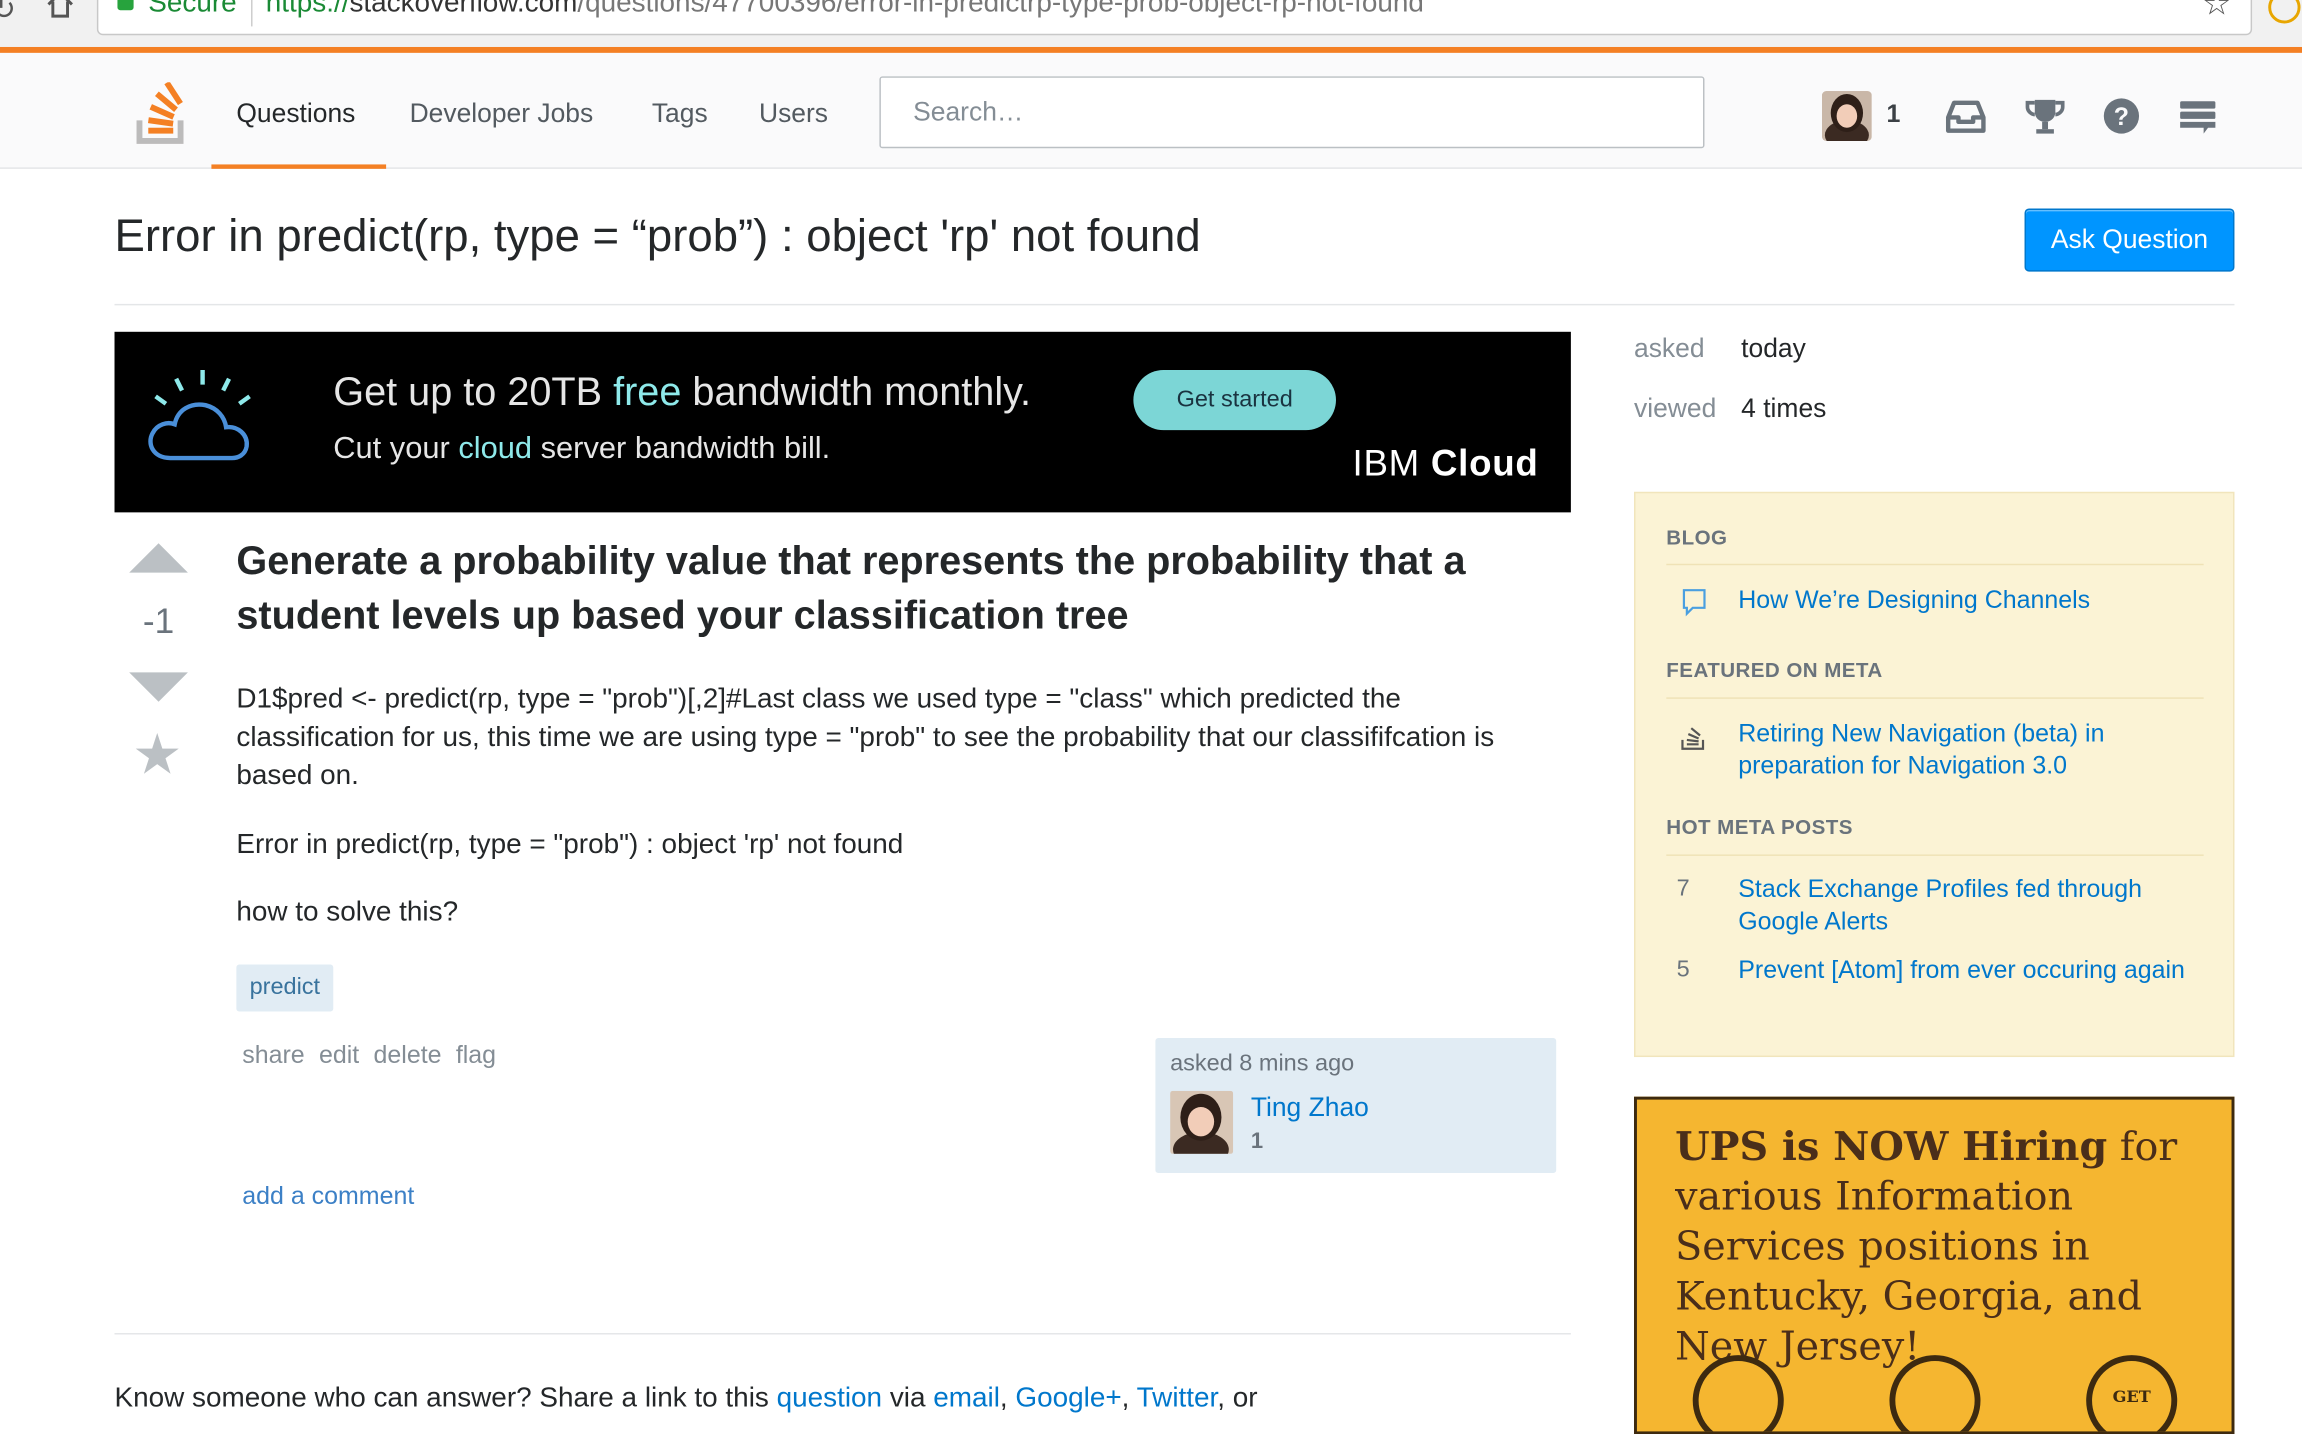 This screenshot has width=2302, height=1434. I want to click on share-twitter-link: Twitter, so click(1177, 1398).